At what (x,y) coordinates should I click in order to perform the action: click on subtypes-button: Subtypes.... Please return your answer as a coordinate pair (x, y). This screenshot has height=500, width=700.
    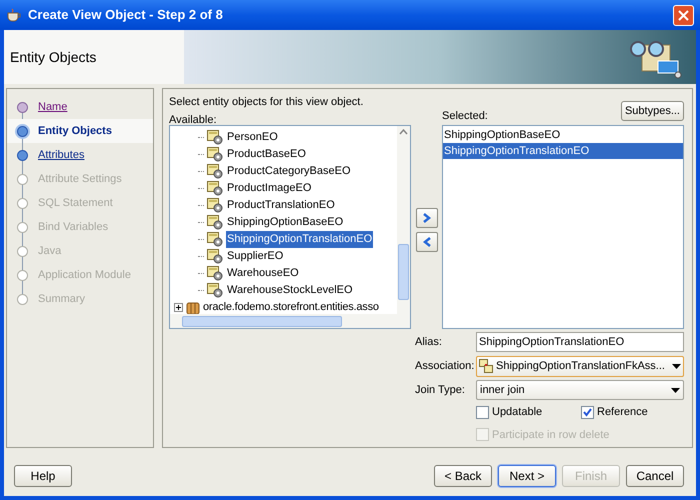
    Looking at the image, I should click on (652, 111).